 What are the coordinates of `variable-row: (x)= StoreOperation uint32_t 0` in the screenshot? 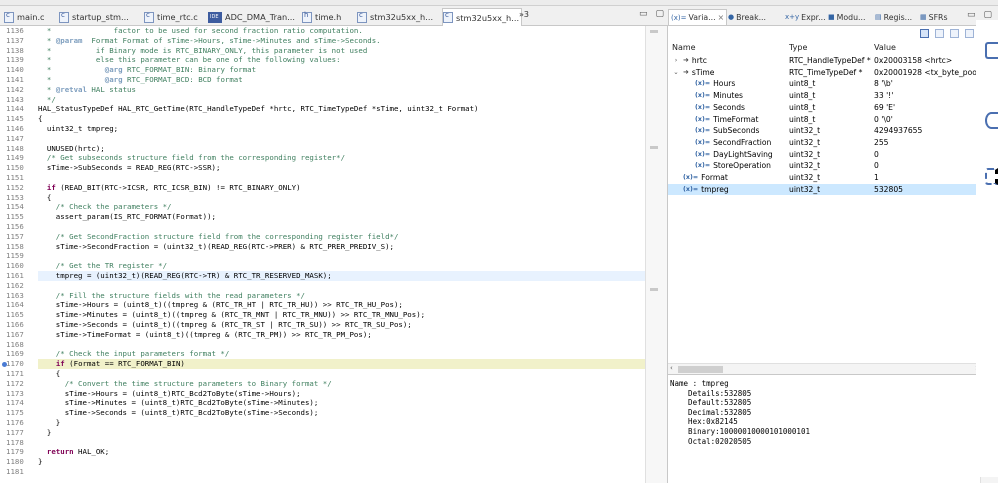 It's located at (833, 166).